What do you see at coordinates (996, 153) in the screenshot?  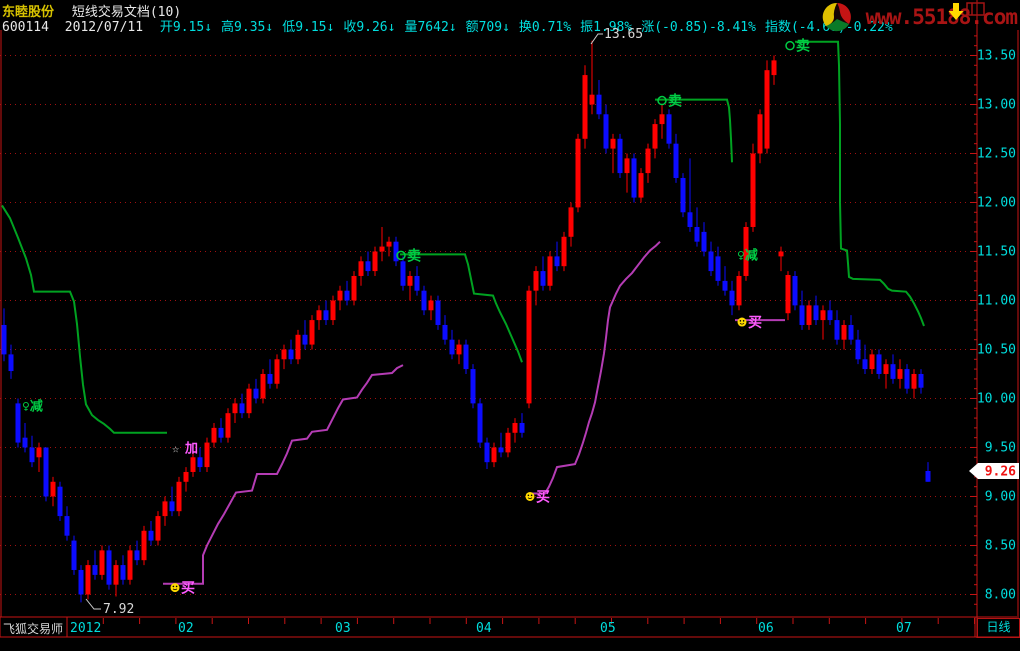 I see `price-label: 12.50` at bounding box center [996, 153].